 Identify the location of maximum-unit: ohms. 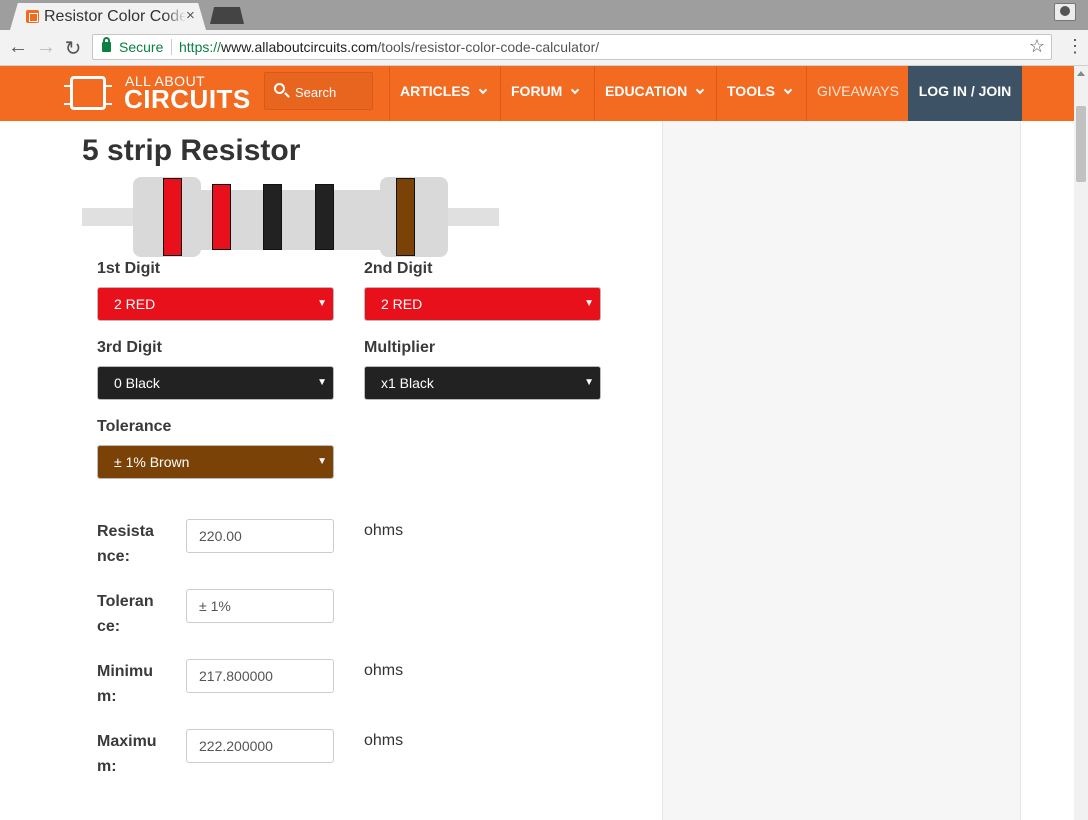
(384, 740).